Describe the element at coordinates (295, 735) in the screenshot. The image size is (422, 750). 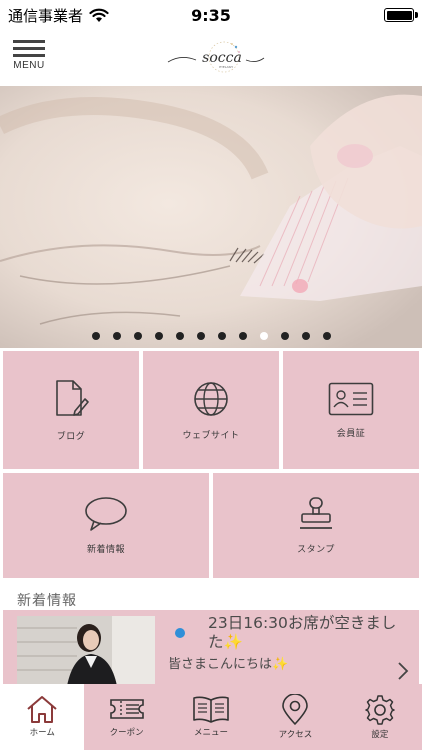
I see `tab-access-label: アクセス` at that location.